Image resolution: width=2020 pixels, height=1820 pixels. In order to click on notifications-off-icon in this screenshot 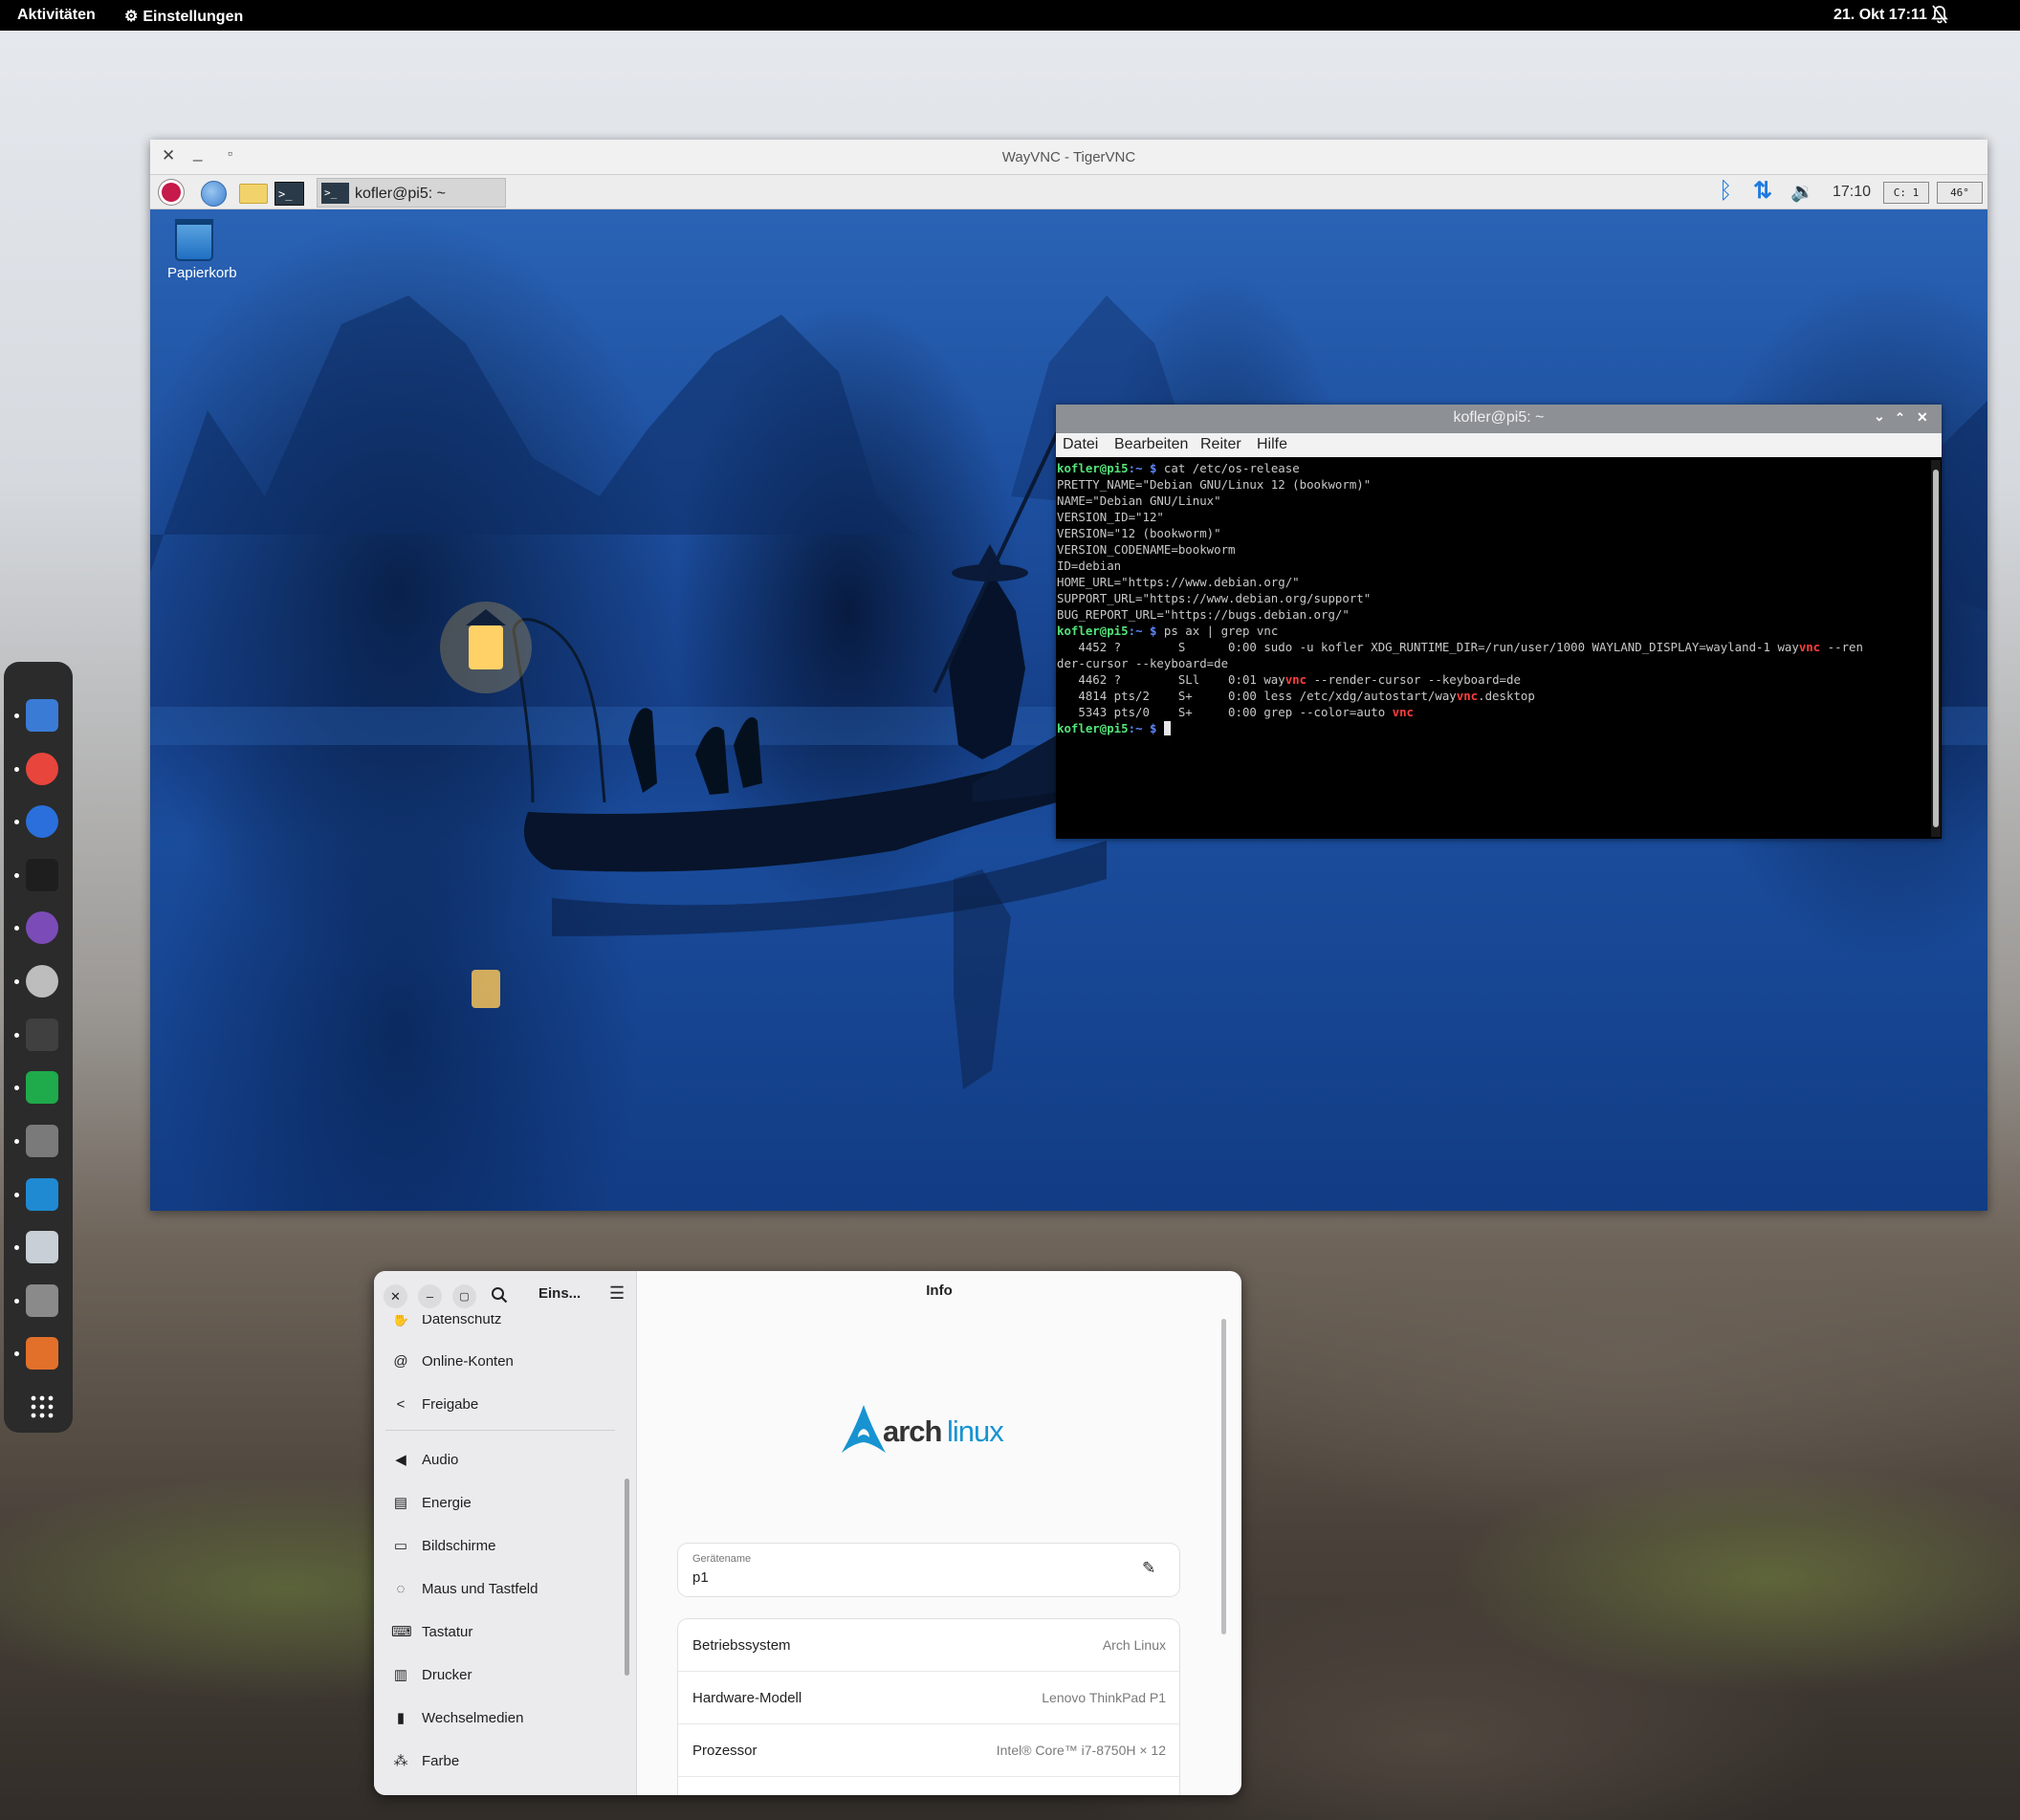, I will do `click(1939, 17)`.